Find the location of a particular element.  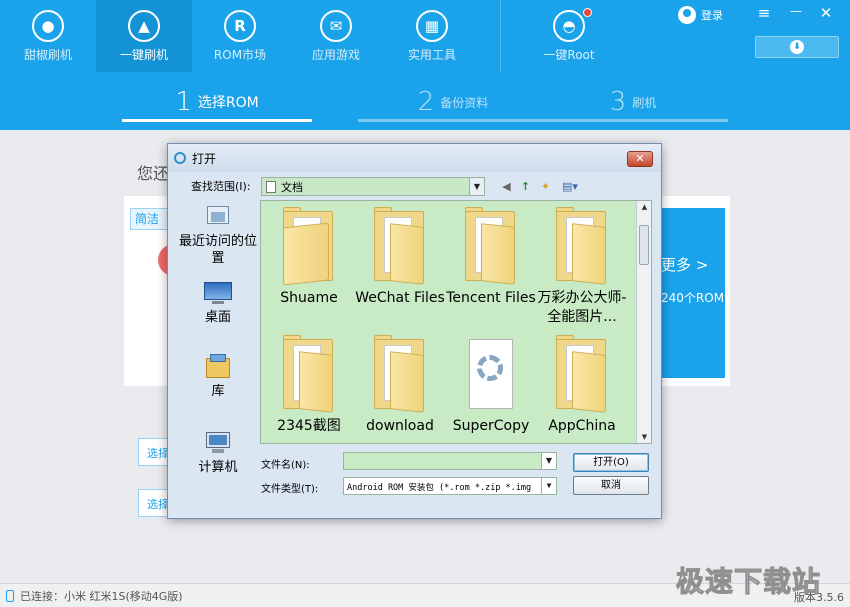

nav-item-apps-games: ✉ 应用游戏 is located at coordinates (336, 36).